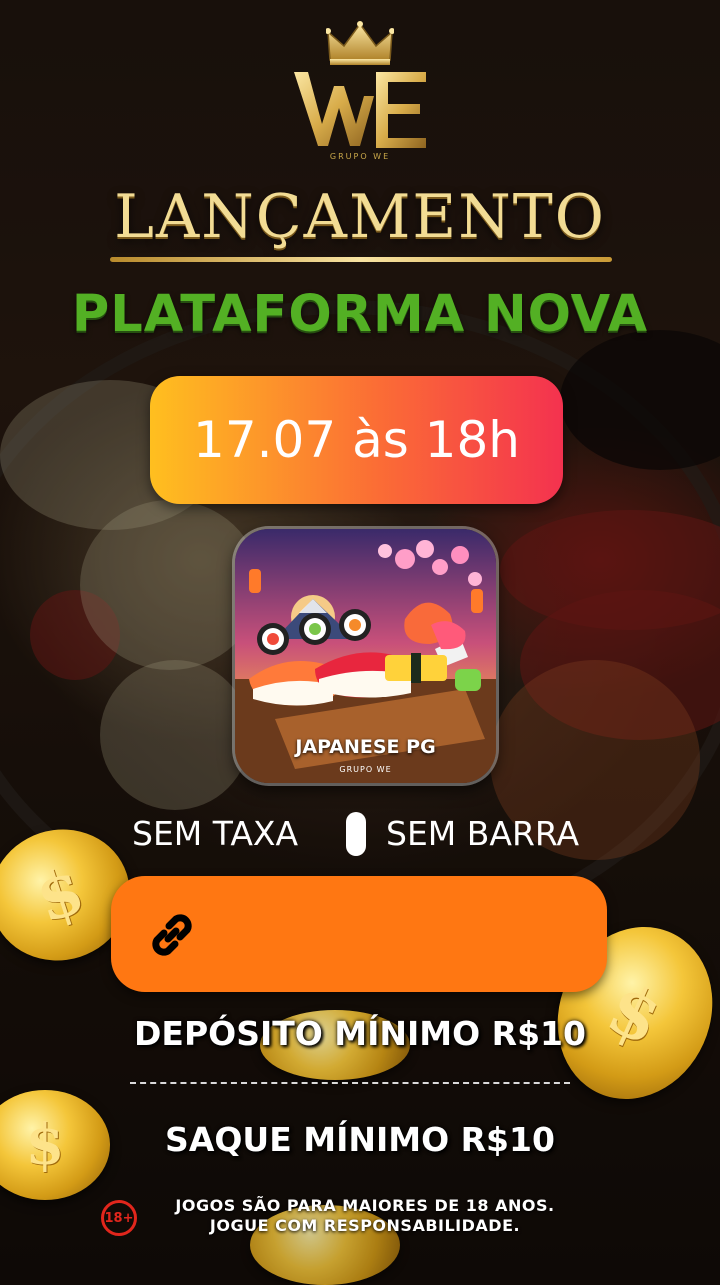 This screenshot has height=1285, width=720. I want to click on headline-title: LANÇAMENTO, so click(360, 217).